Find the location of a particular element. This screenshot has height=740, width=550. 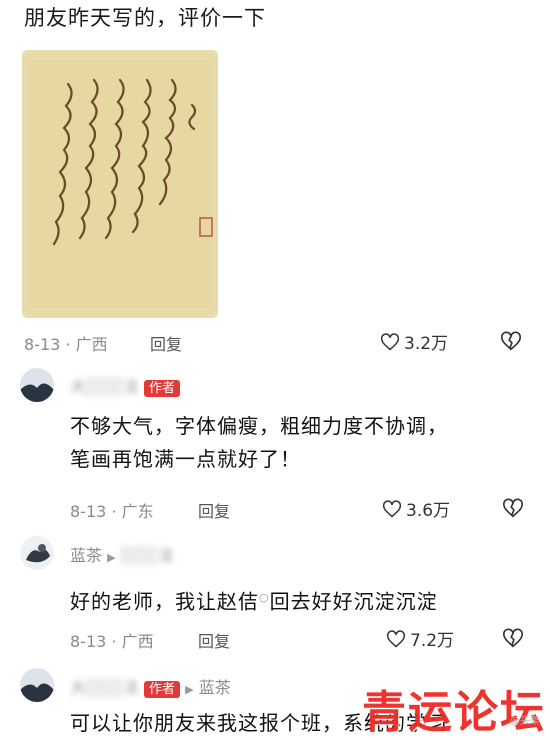

post-meta: 8-13 · 广西 is located at coordinates (66, 344).